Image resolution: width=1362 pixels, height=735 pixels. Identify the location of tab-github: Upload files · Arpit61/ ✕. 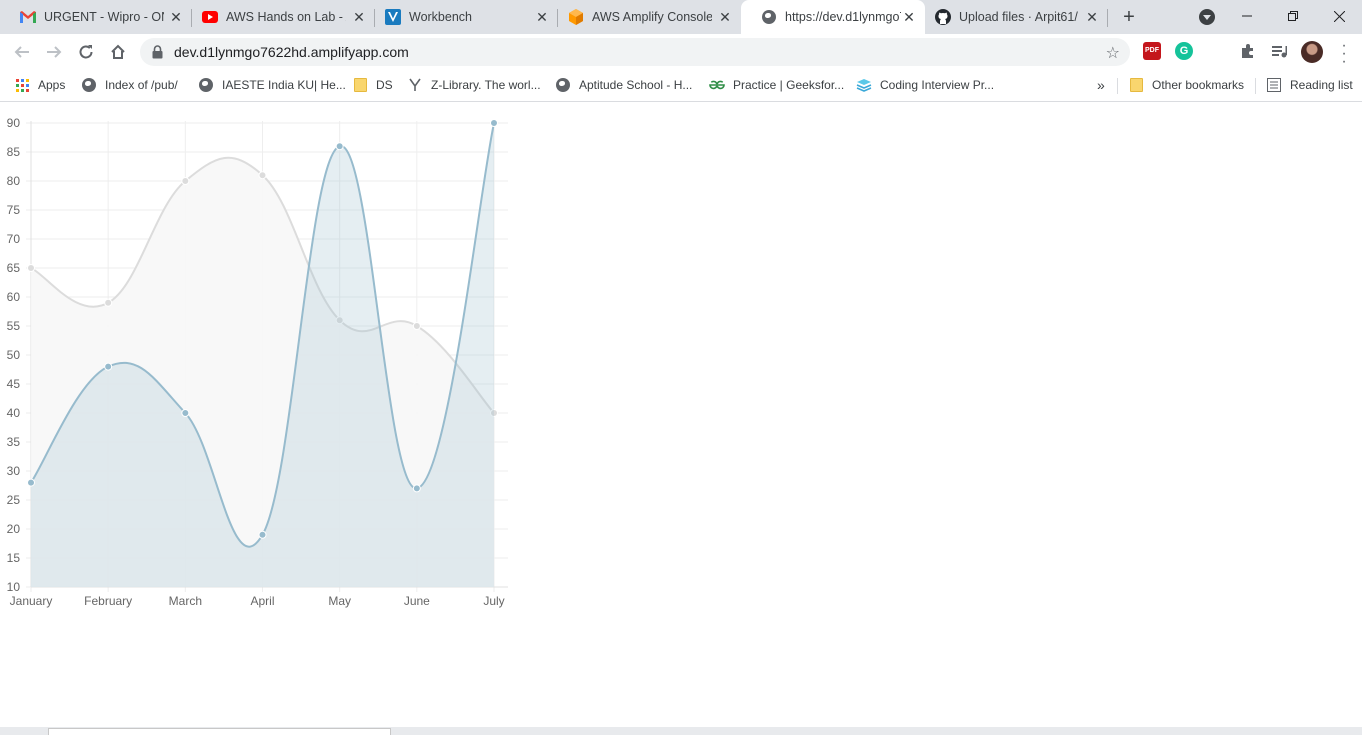
(1011, 17).